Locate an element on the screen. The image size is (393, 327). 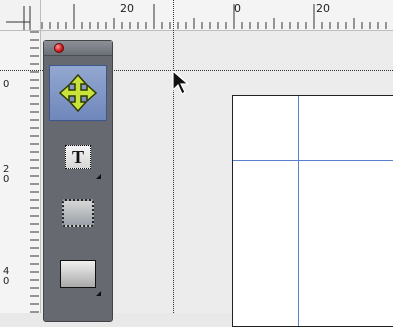
vertical-ruler: 0 2 0 4 0 is located at coordinates (20, 171).